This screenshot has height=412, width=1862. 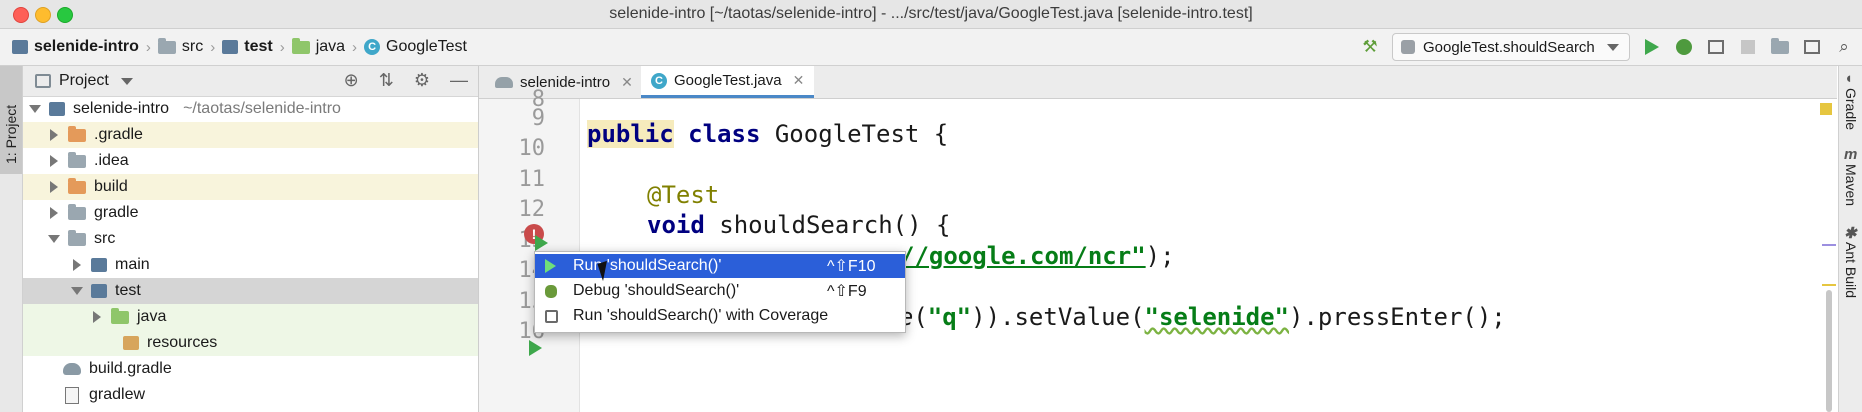 I want to click on breadcrumb-item-java: java, so click(x=318, y=46).